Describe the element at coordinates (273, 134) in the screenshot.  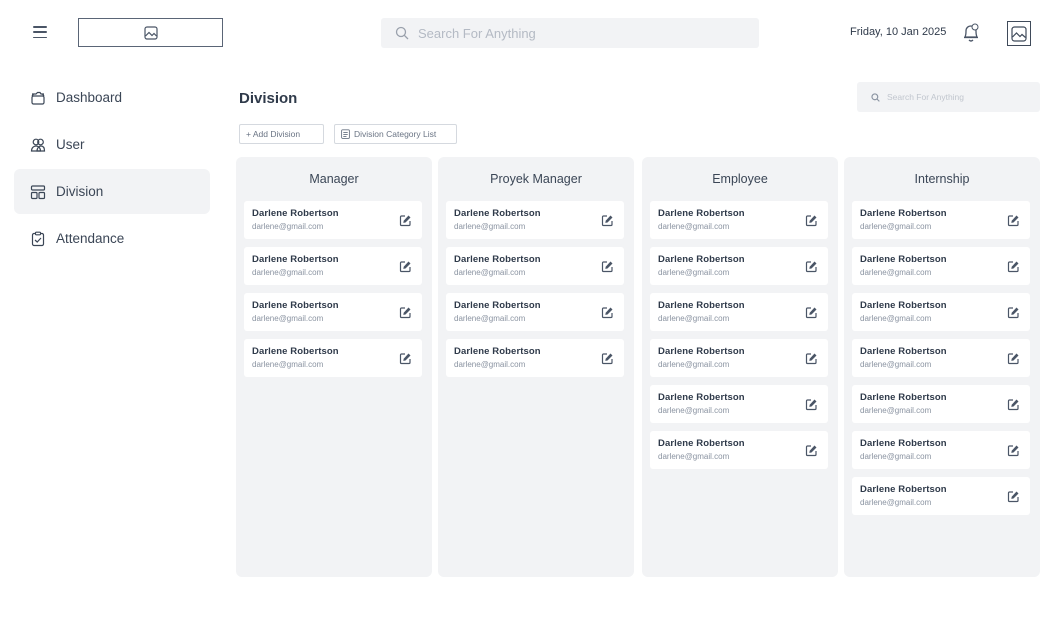
I see `add-division-label: + Add Division` at that location.